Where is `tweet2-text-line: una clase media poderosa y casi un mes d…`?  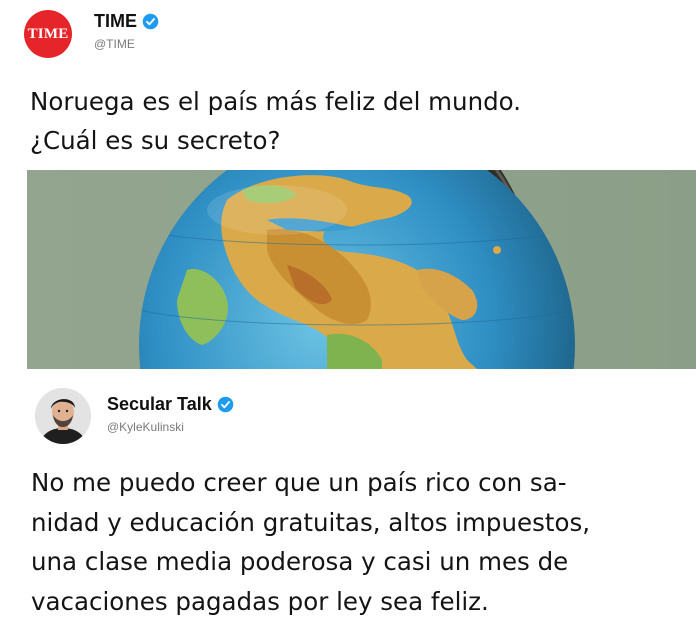 tweet2-text-line: una clase media poderosa y casi un mes d… is located at coordinates (300, 561).